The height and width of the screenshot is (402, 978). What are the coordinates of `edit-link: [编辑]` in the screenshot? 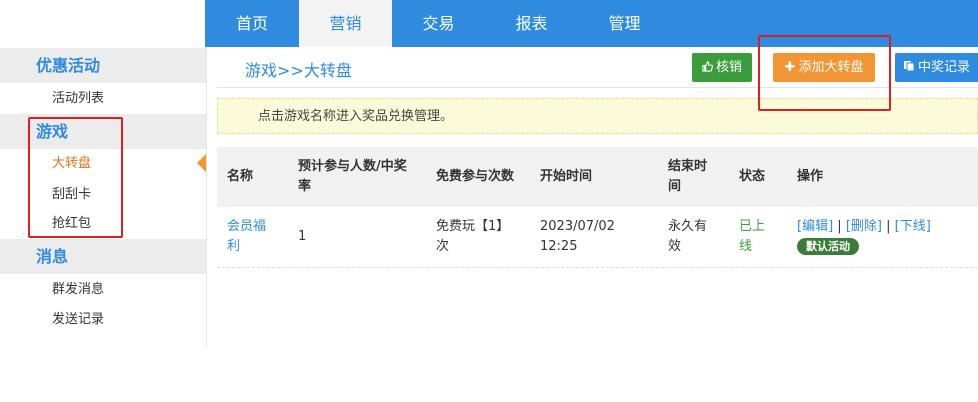 It's located at (815, 226).